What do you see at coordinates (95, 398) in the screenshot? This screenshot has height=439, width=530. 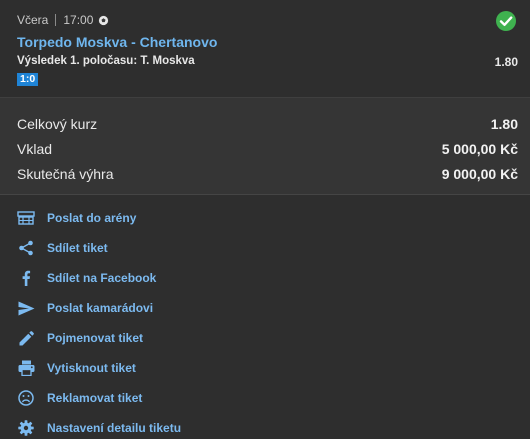 I see `action-label: Reklamovat tiket` at bounding box center [95, 398].